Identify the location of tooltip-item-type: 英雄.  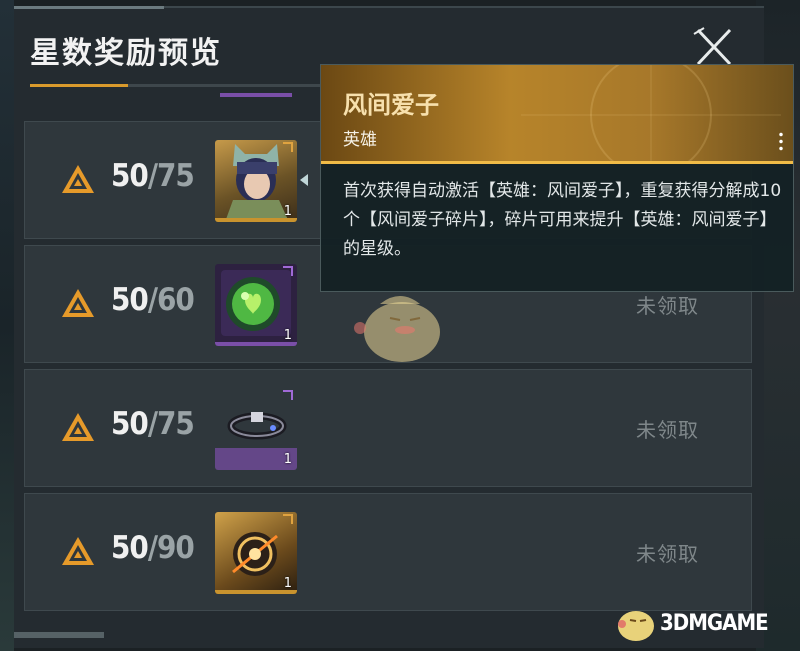
(360, 140).